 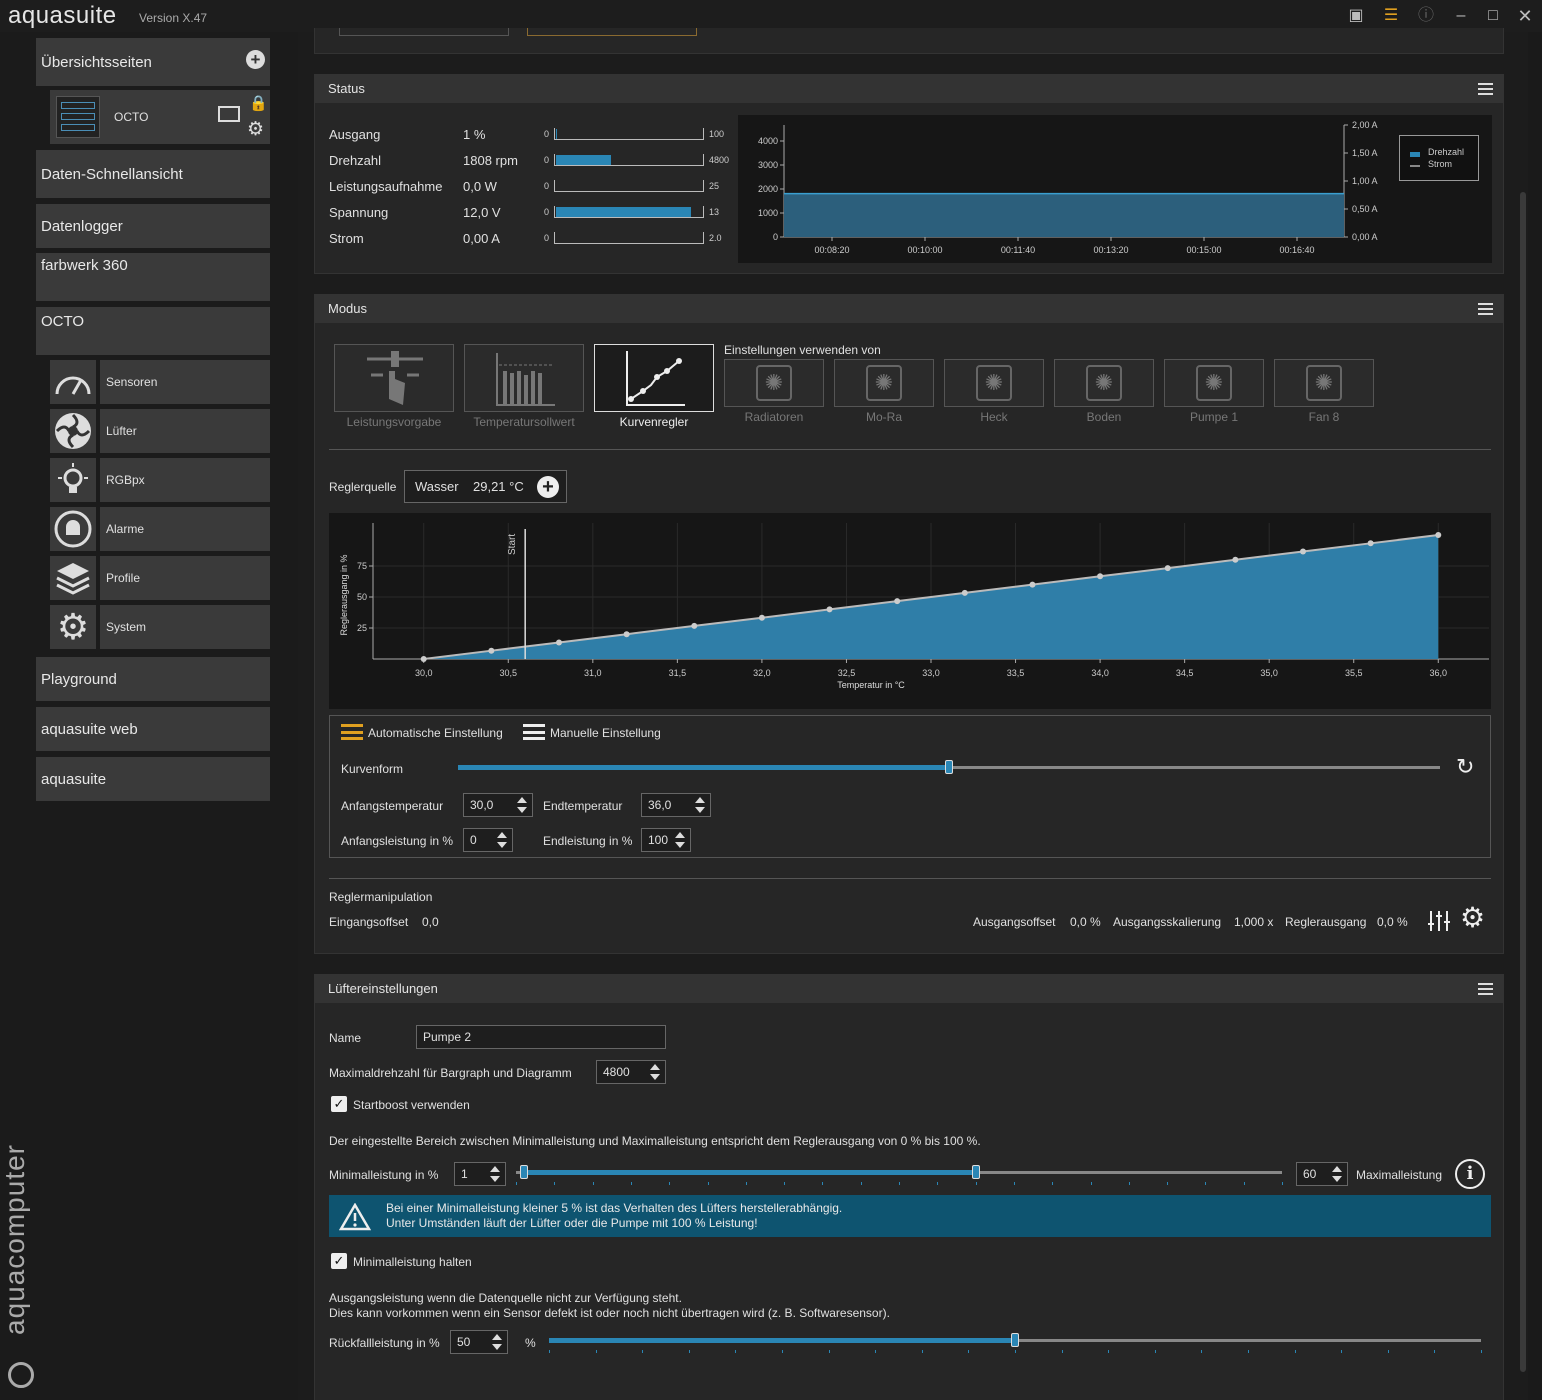 I want to click on startboost-checkbox: ✓, so click(x=339, y=1104).